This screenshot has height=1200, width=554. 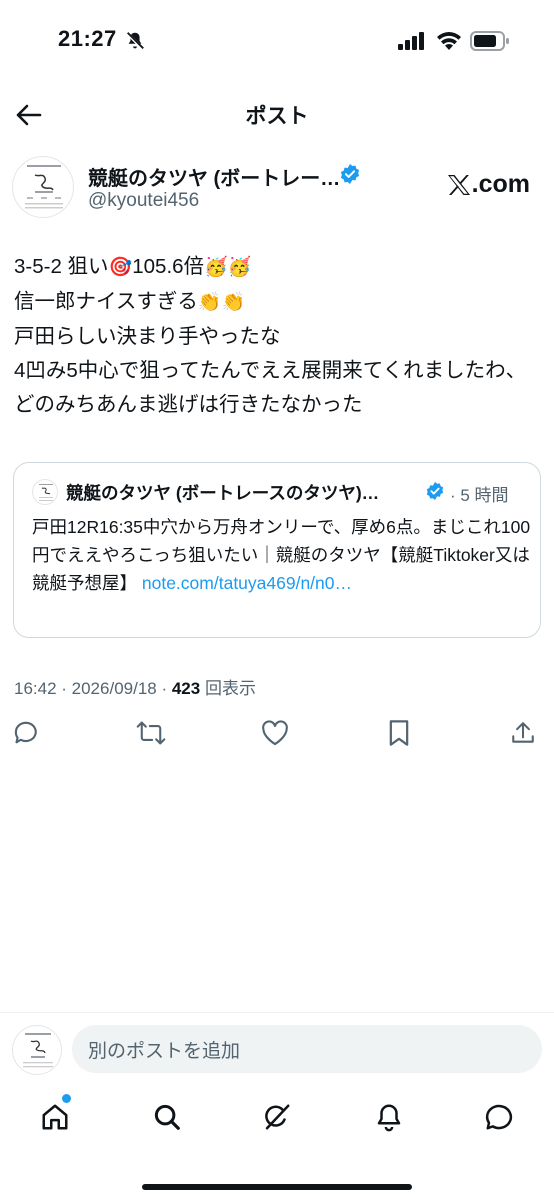 I want to click on share-icon, so click(x=523, y=732).